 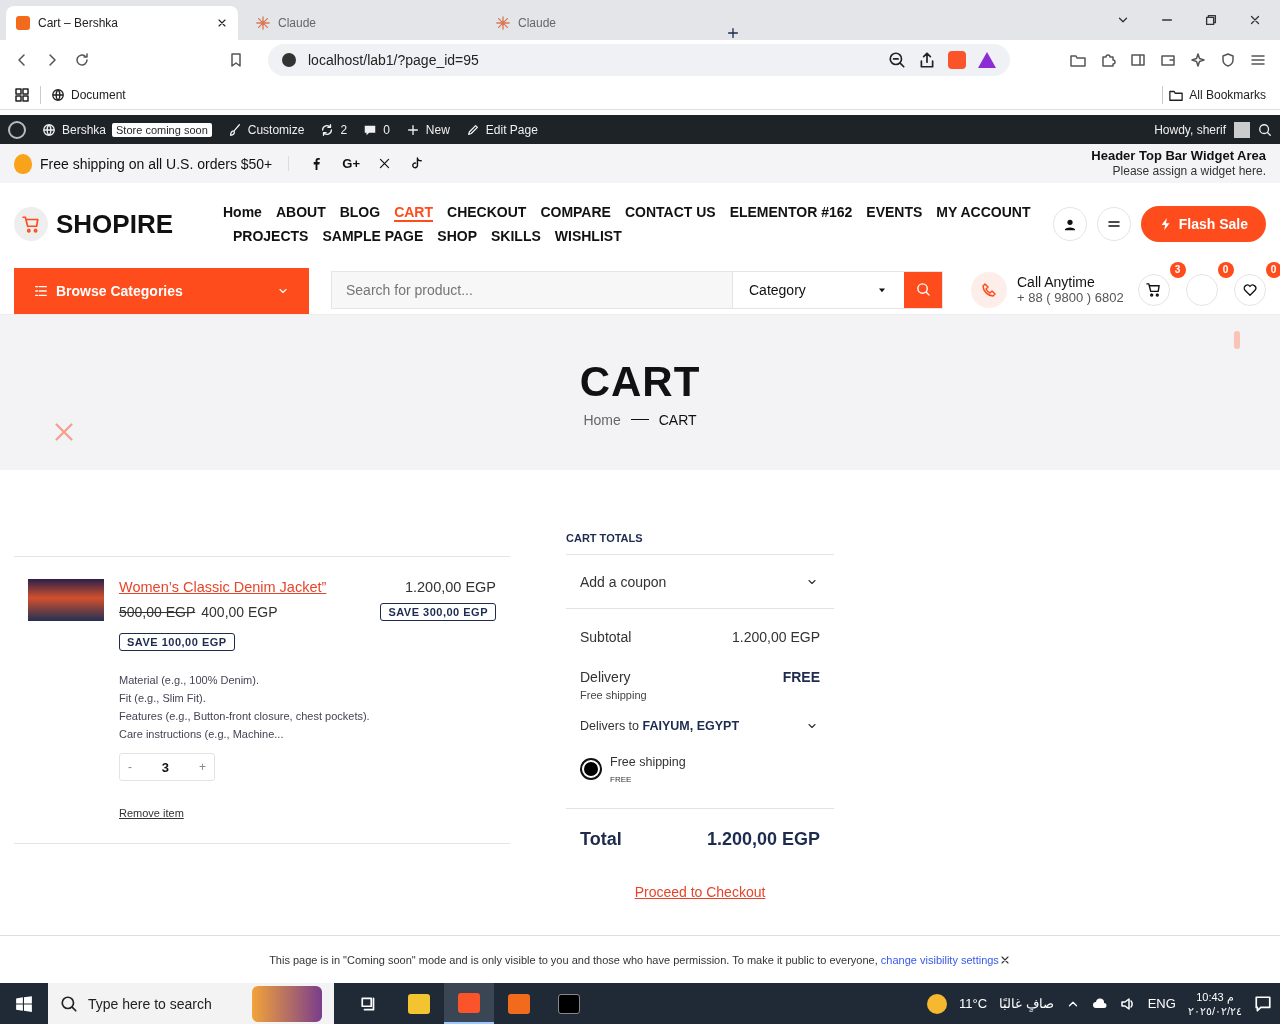 What do you see at coordinates (438, 612) in the screenshot?
I see `line-savings-tag: SAVE 300,00 EGP` at bounding box center [438, 612].